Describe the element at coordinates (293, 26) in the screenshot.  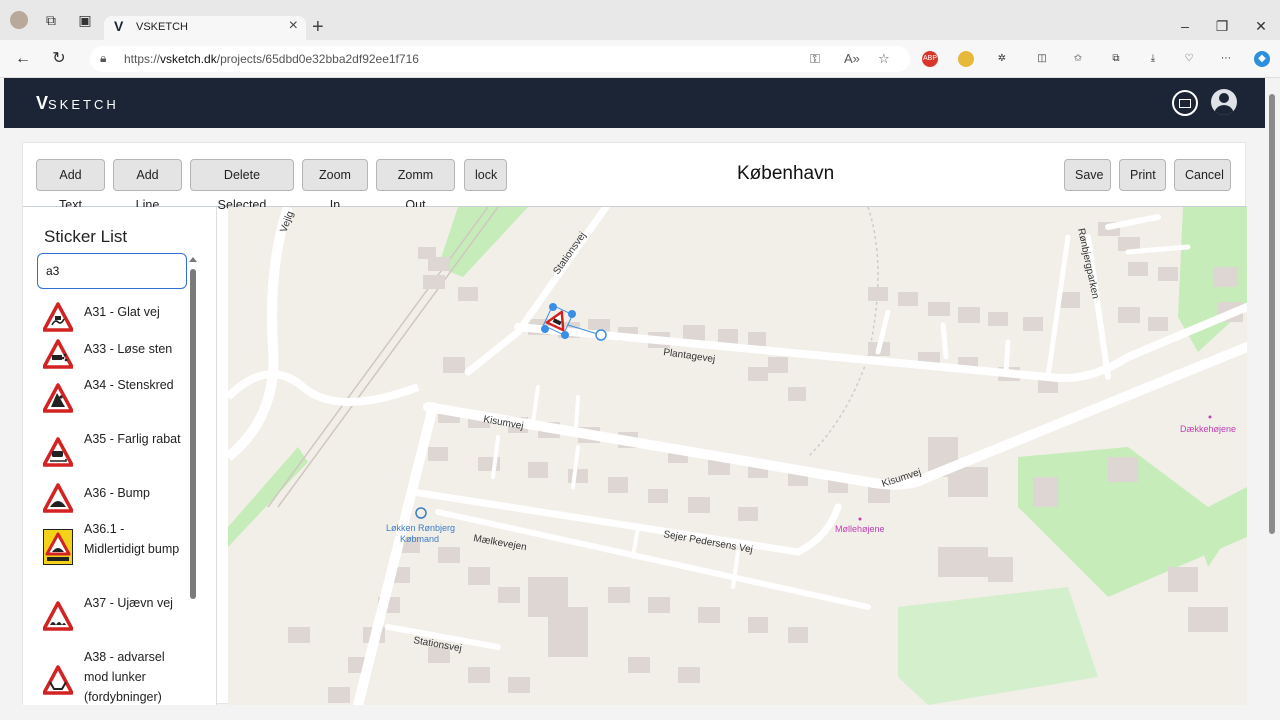
I see `tab-close-icon: ×` at that location.